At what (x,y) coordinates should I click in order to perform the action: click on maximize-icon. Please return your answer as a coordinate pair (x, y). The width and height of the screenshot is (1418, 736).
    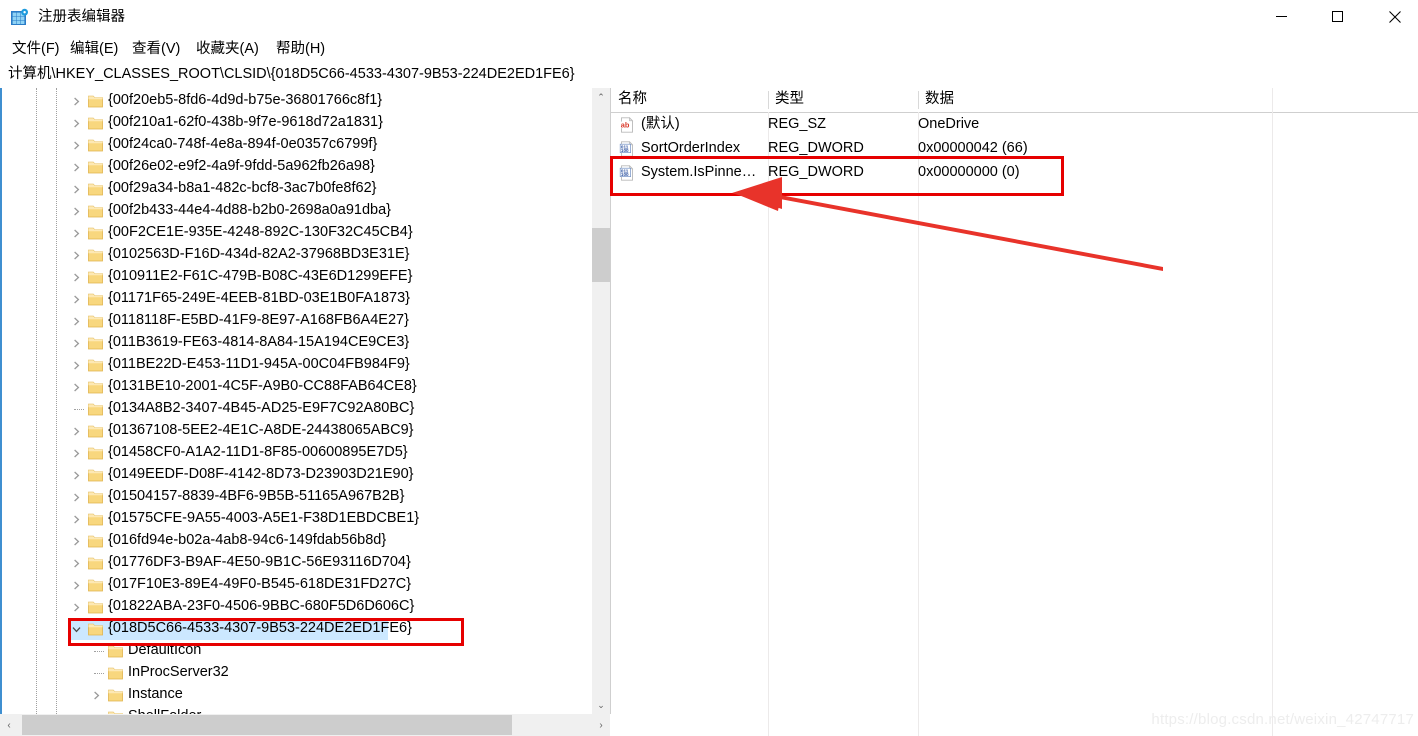
    Looking at the image, I should click on (1337, 16).